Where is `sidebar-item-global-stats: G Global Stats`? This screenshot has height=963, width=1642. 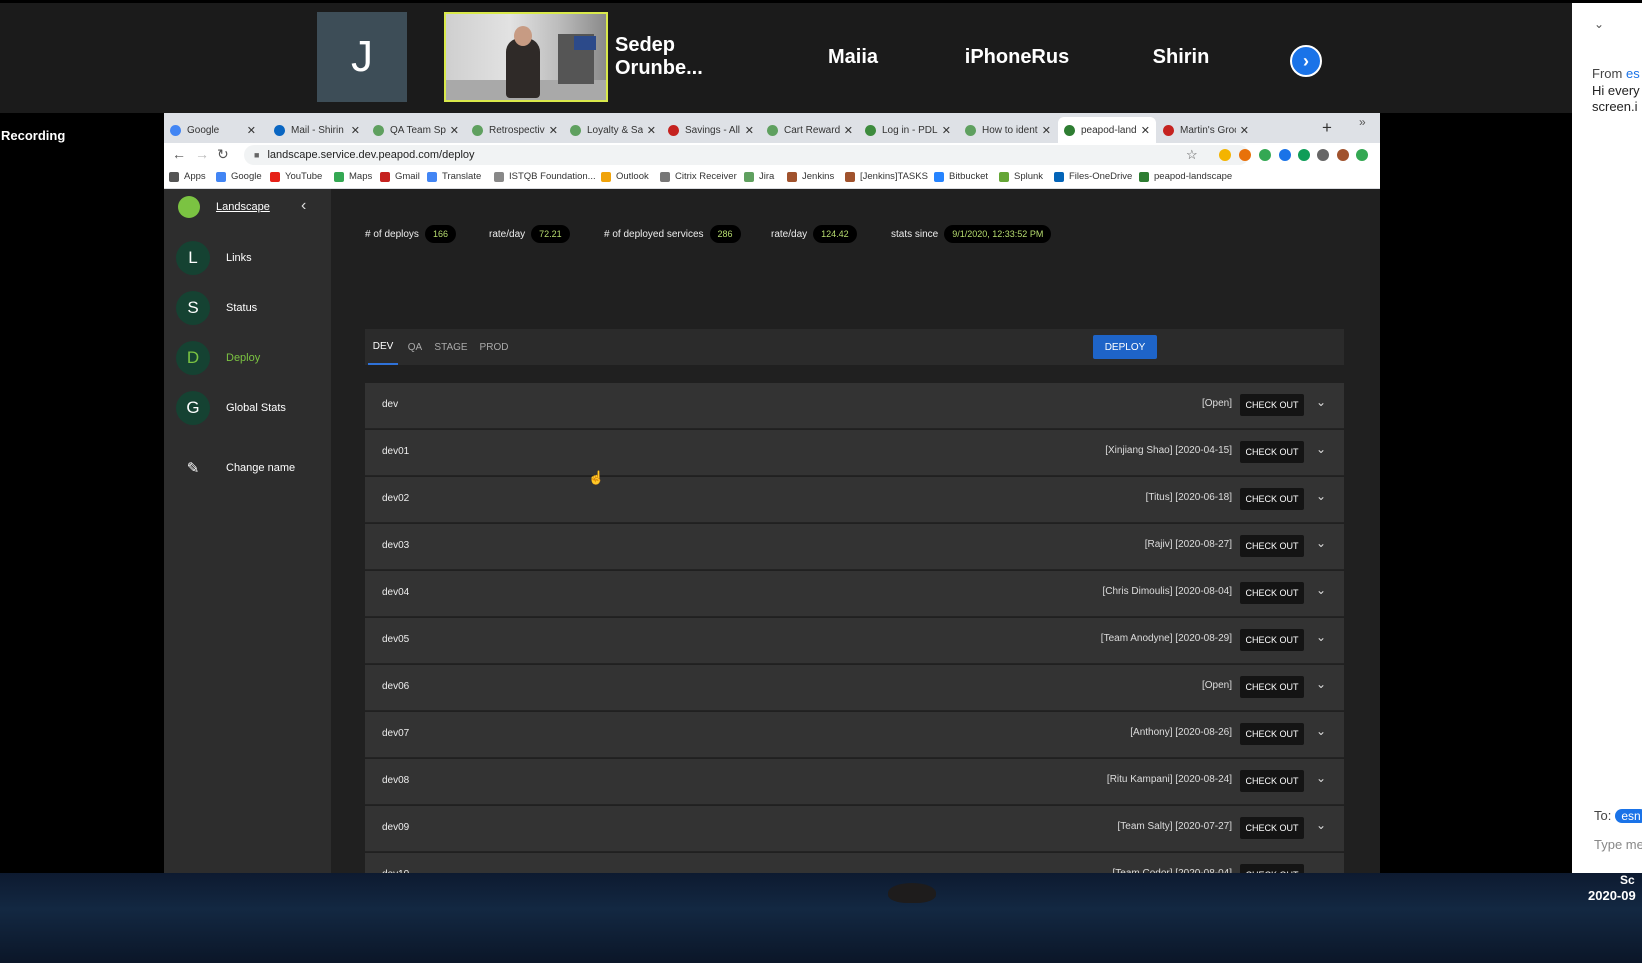
sidebar-item-global-stats: G Global Stats is located at coordinates (231, 408).